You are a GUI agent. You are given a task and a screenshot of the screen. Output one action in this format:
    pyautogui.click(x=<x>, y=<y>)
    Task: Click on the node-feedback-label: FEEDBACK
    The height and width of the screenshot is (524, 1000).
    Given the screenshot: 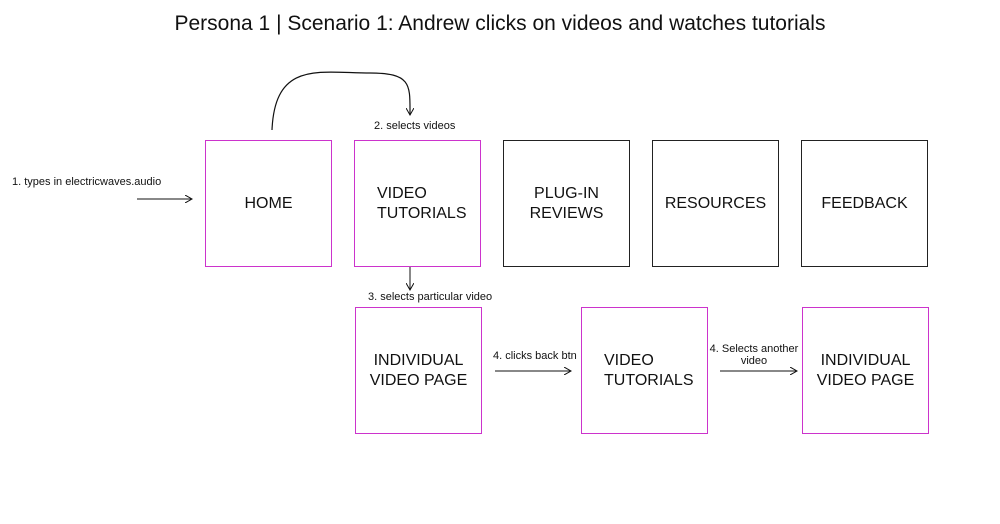 What is the action you would take?
    pyautogui.click(x=864, y=203)
    